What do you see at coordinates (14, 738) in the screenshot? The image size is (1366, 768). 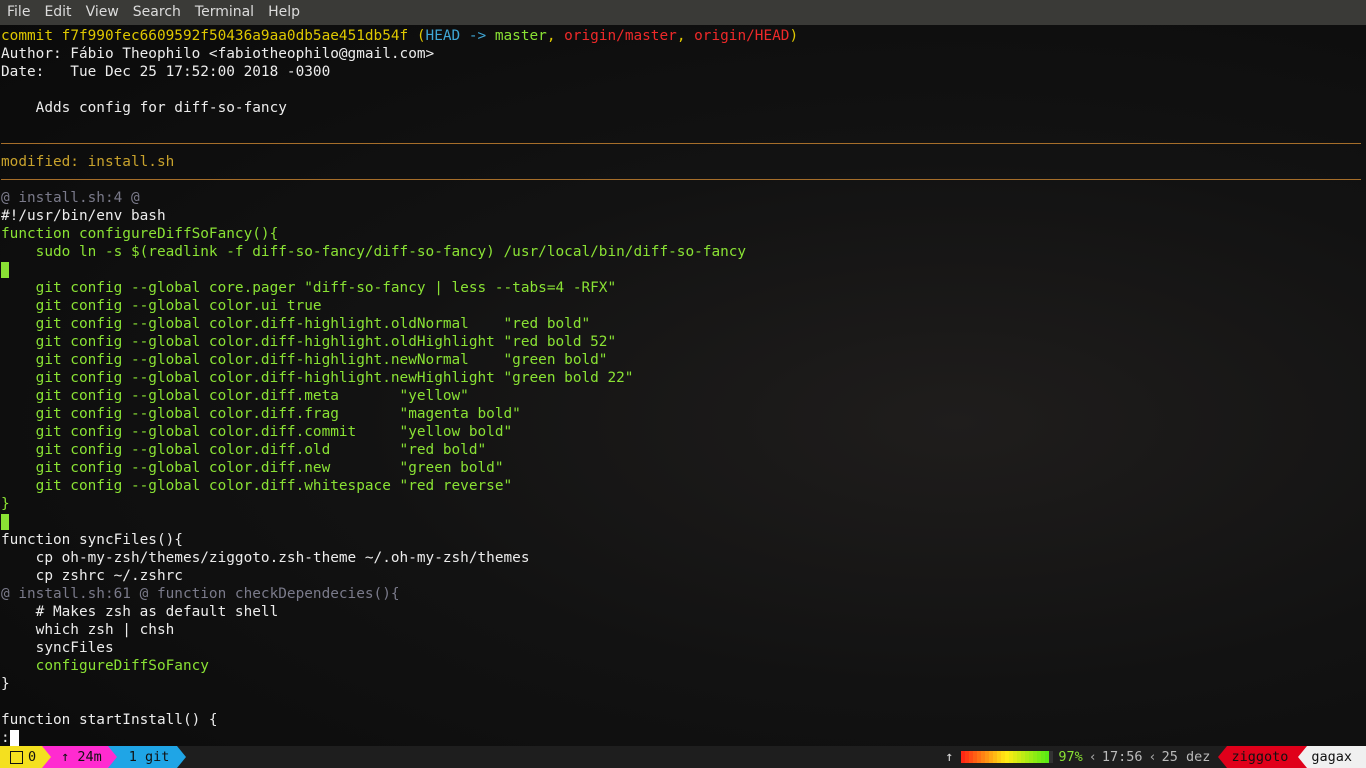 I see `text-cursor` at bounding box center [14, 738].